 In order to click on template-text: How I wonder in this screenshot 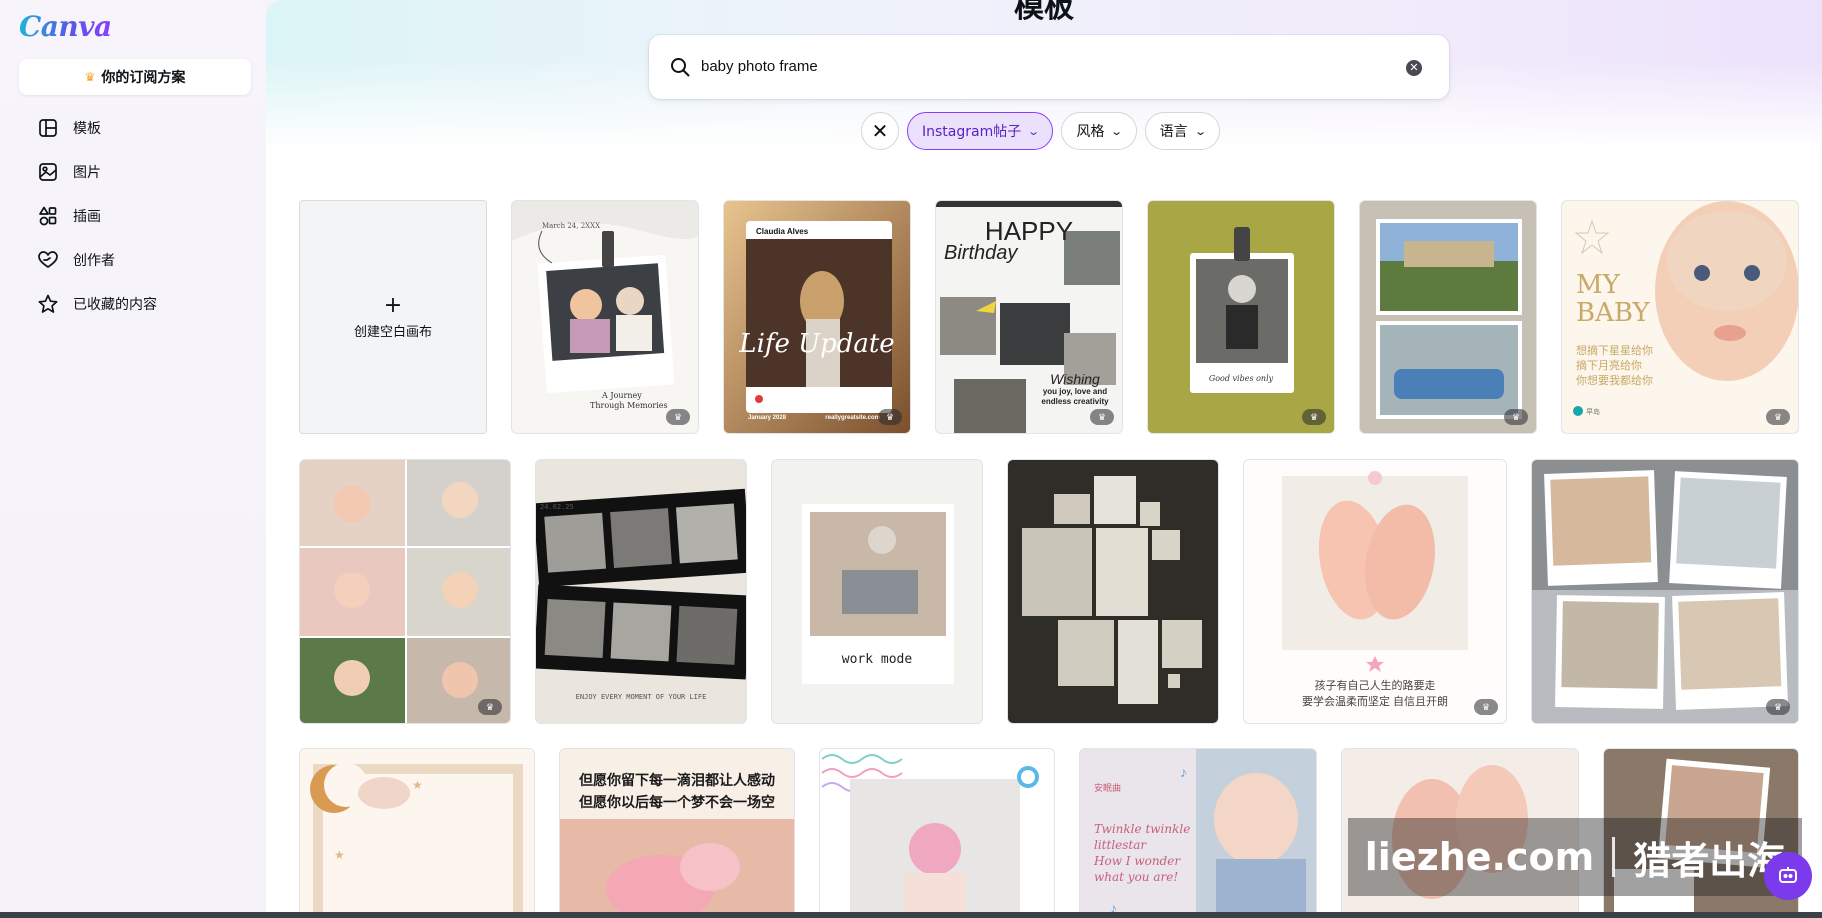, I will do `click(1137, 861)`.